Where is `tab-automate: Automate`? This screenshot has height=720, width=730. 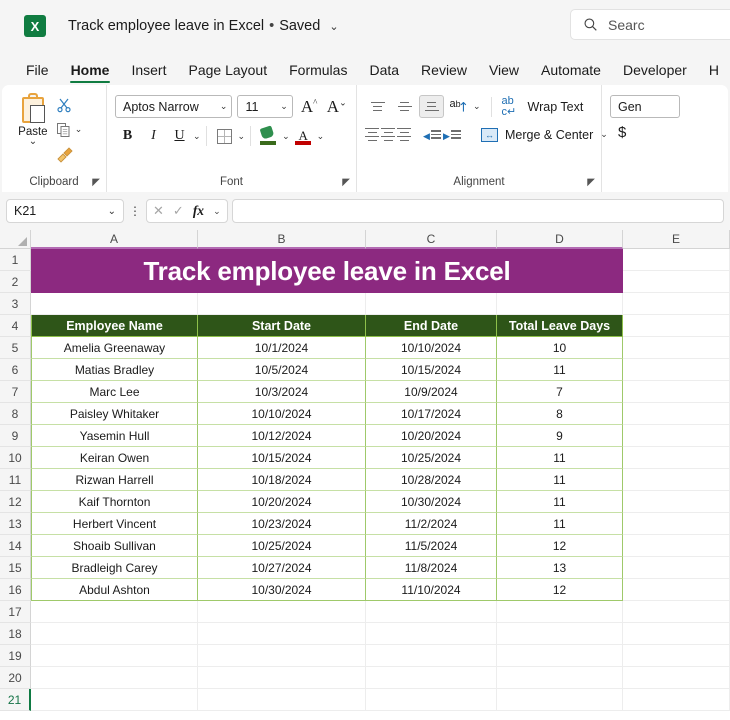
tab-automate: Automate is located at coordinates (571, 72).